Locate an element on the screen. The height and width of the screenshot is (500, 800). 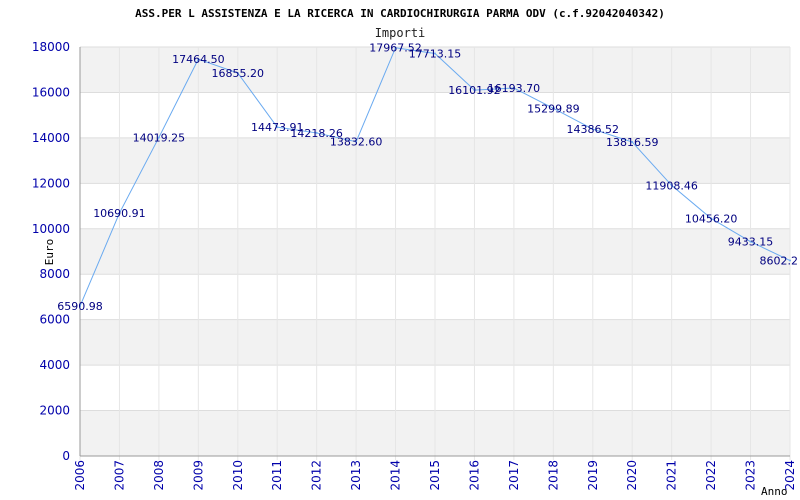
x-tick-label: 2022 is located at coordinates (711, 475).